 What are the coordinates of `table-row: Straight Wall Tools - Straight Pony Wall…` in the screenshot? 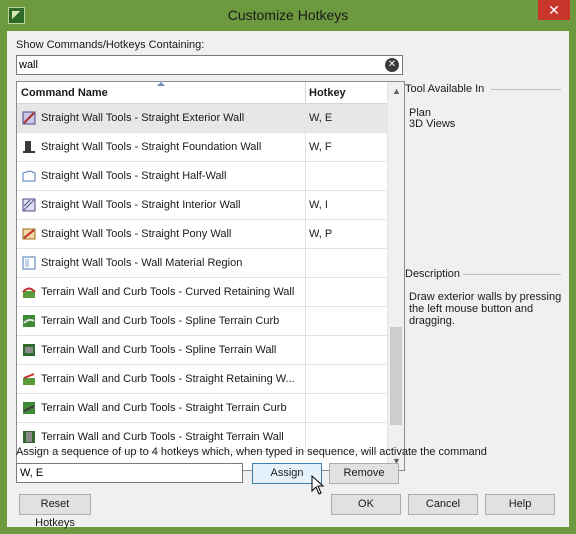 It's located at (202, 234).